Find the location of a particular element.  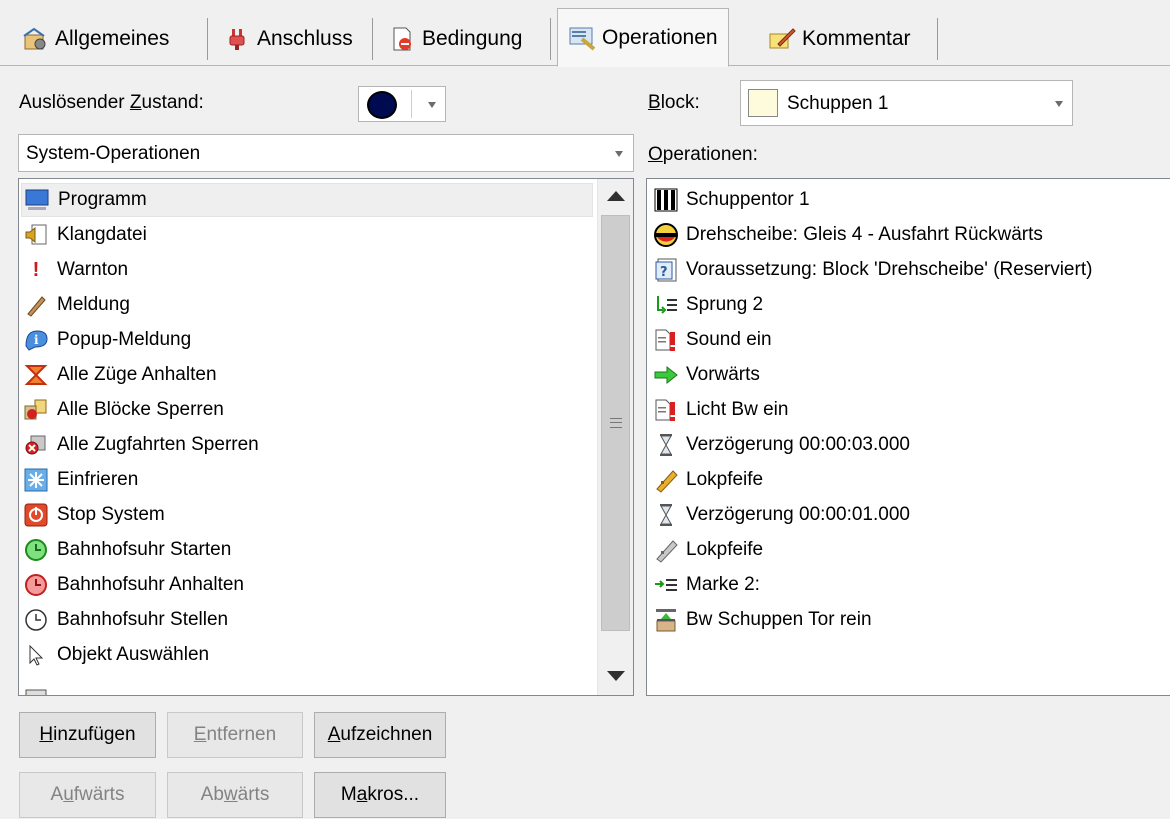

list-item: ! Warnton is located at coordinates (74, 270).